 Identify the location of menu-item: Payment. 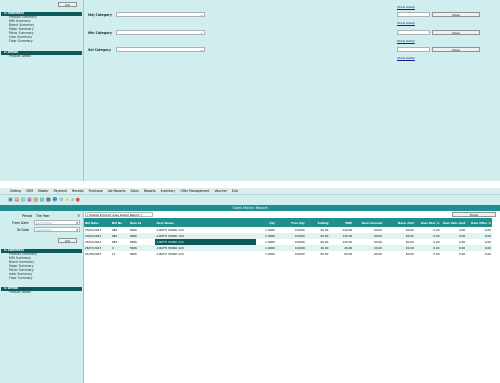
(61, 191).